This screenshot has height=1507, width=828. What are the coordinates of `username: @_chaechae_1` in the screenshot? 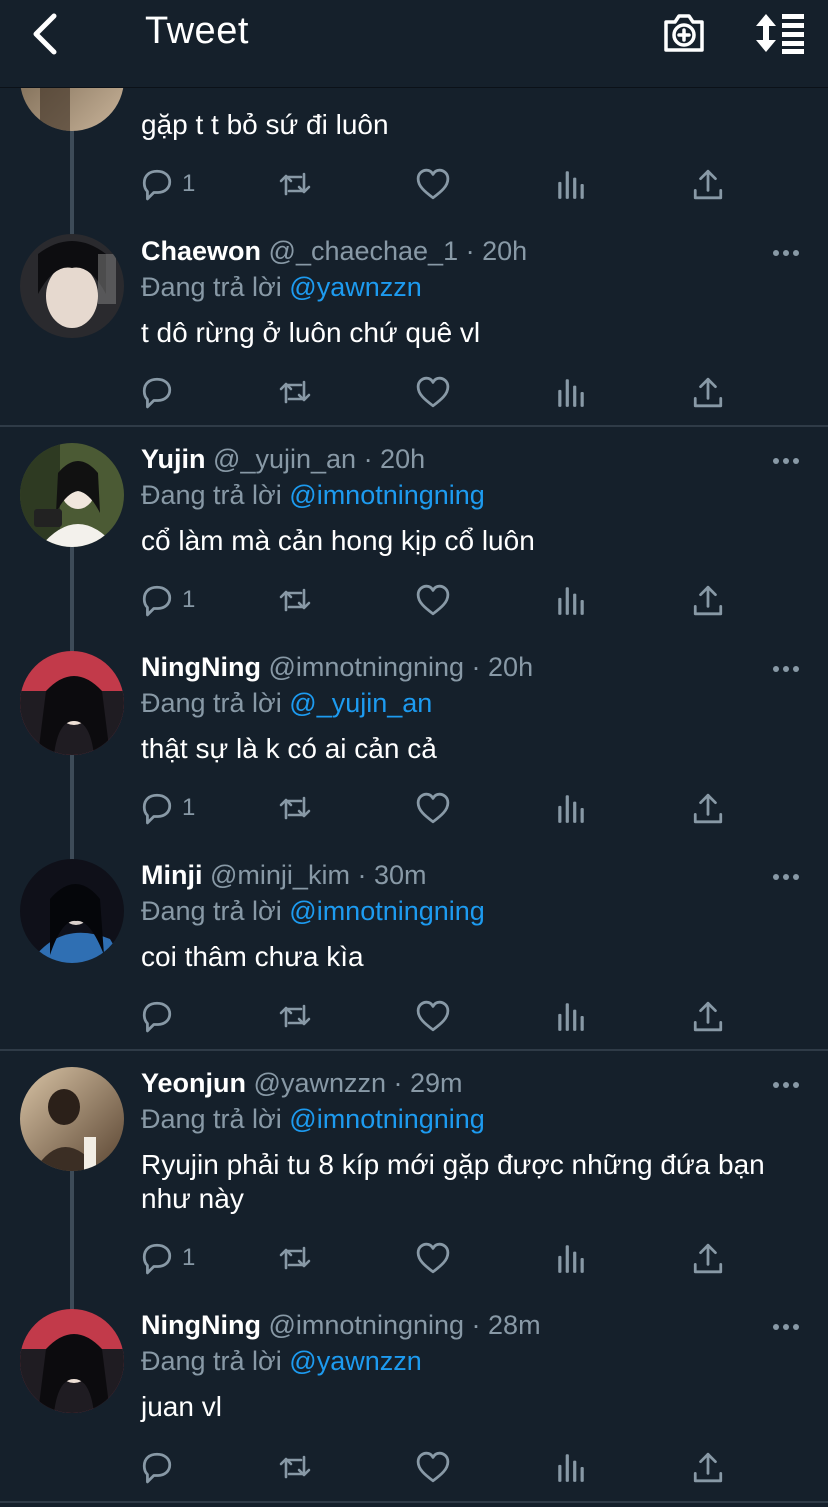 It's located at (364, 251).